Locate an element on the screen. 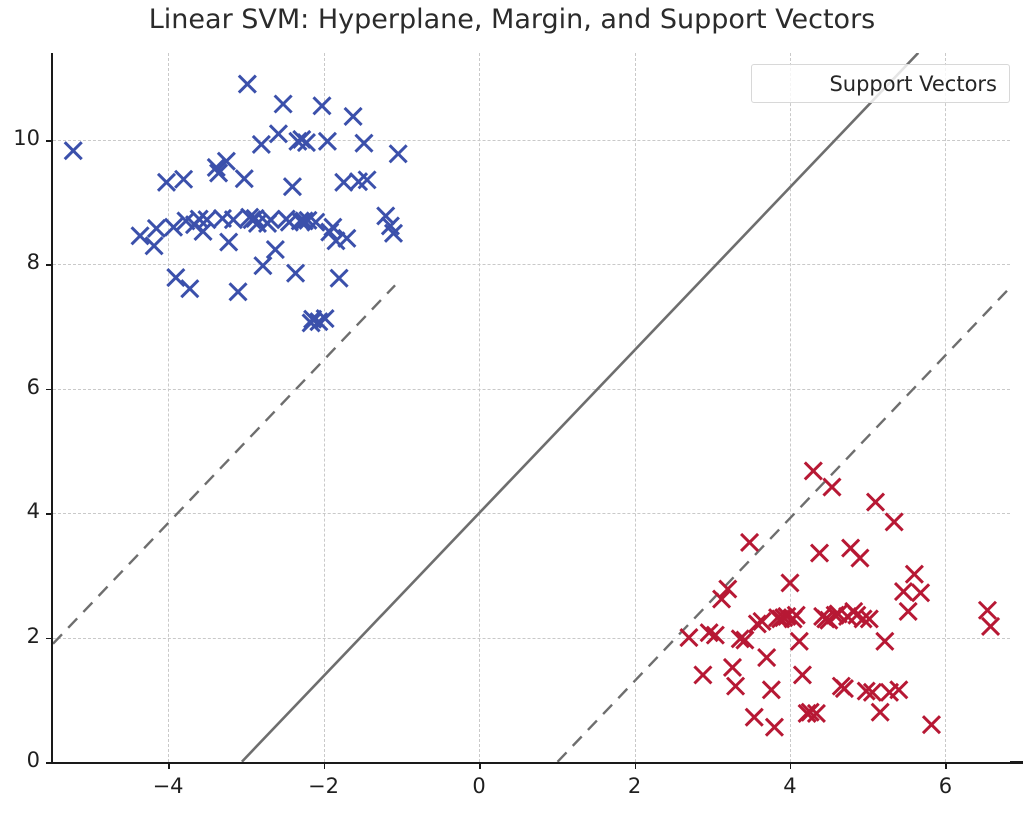  y-tick-label: 8 is located at coordinates (33, 262).